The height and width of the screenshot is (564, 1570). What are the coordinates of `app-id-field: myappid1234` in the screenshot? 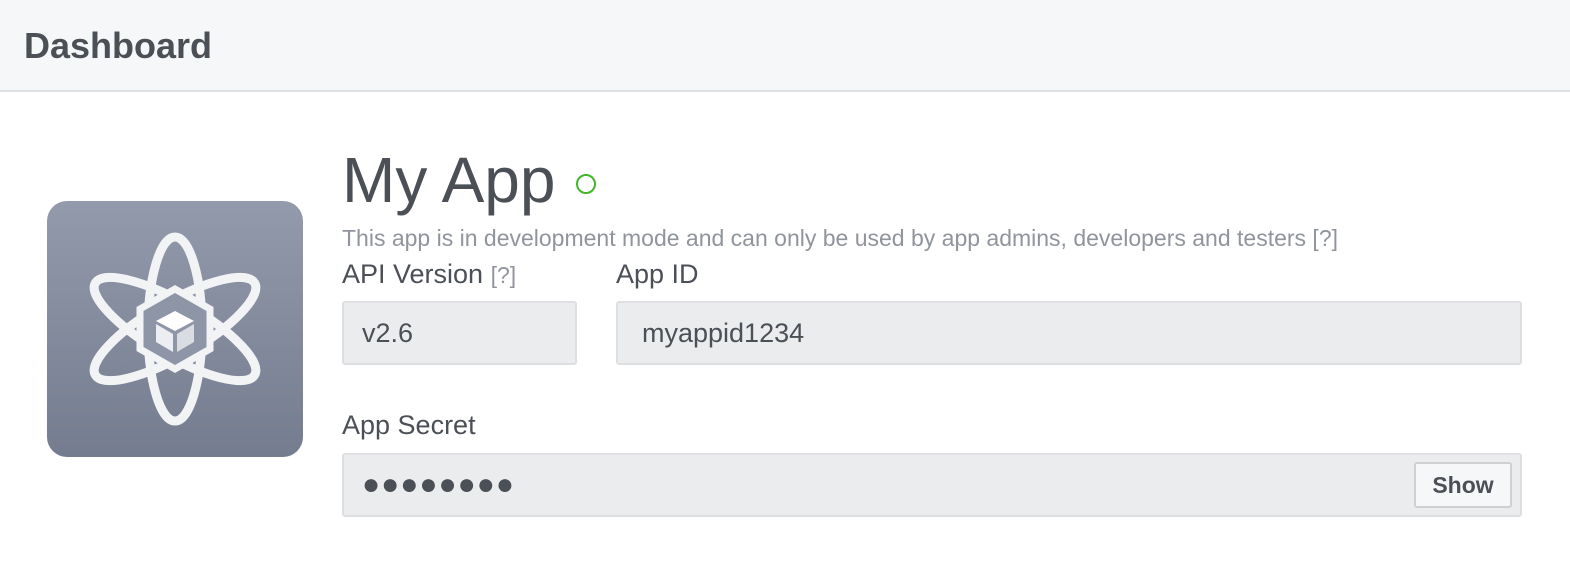 It's located at (1069, 333).